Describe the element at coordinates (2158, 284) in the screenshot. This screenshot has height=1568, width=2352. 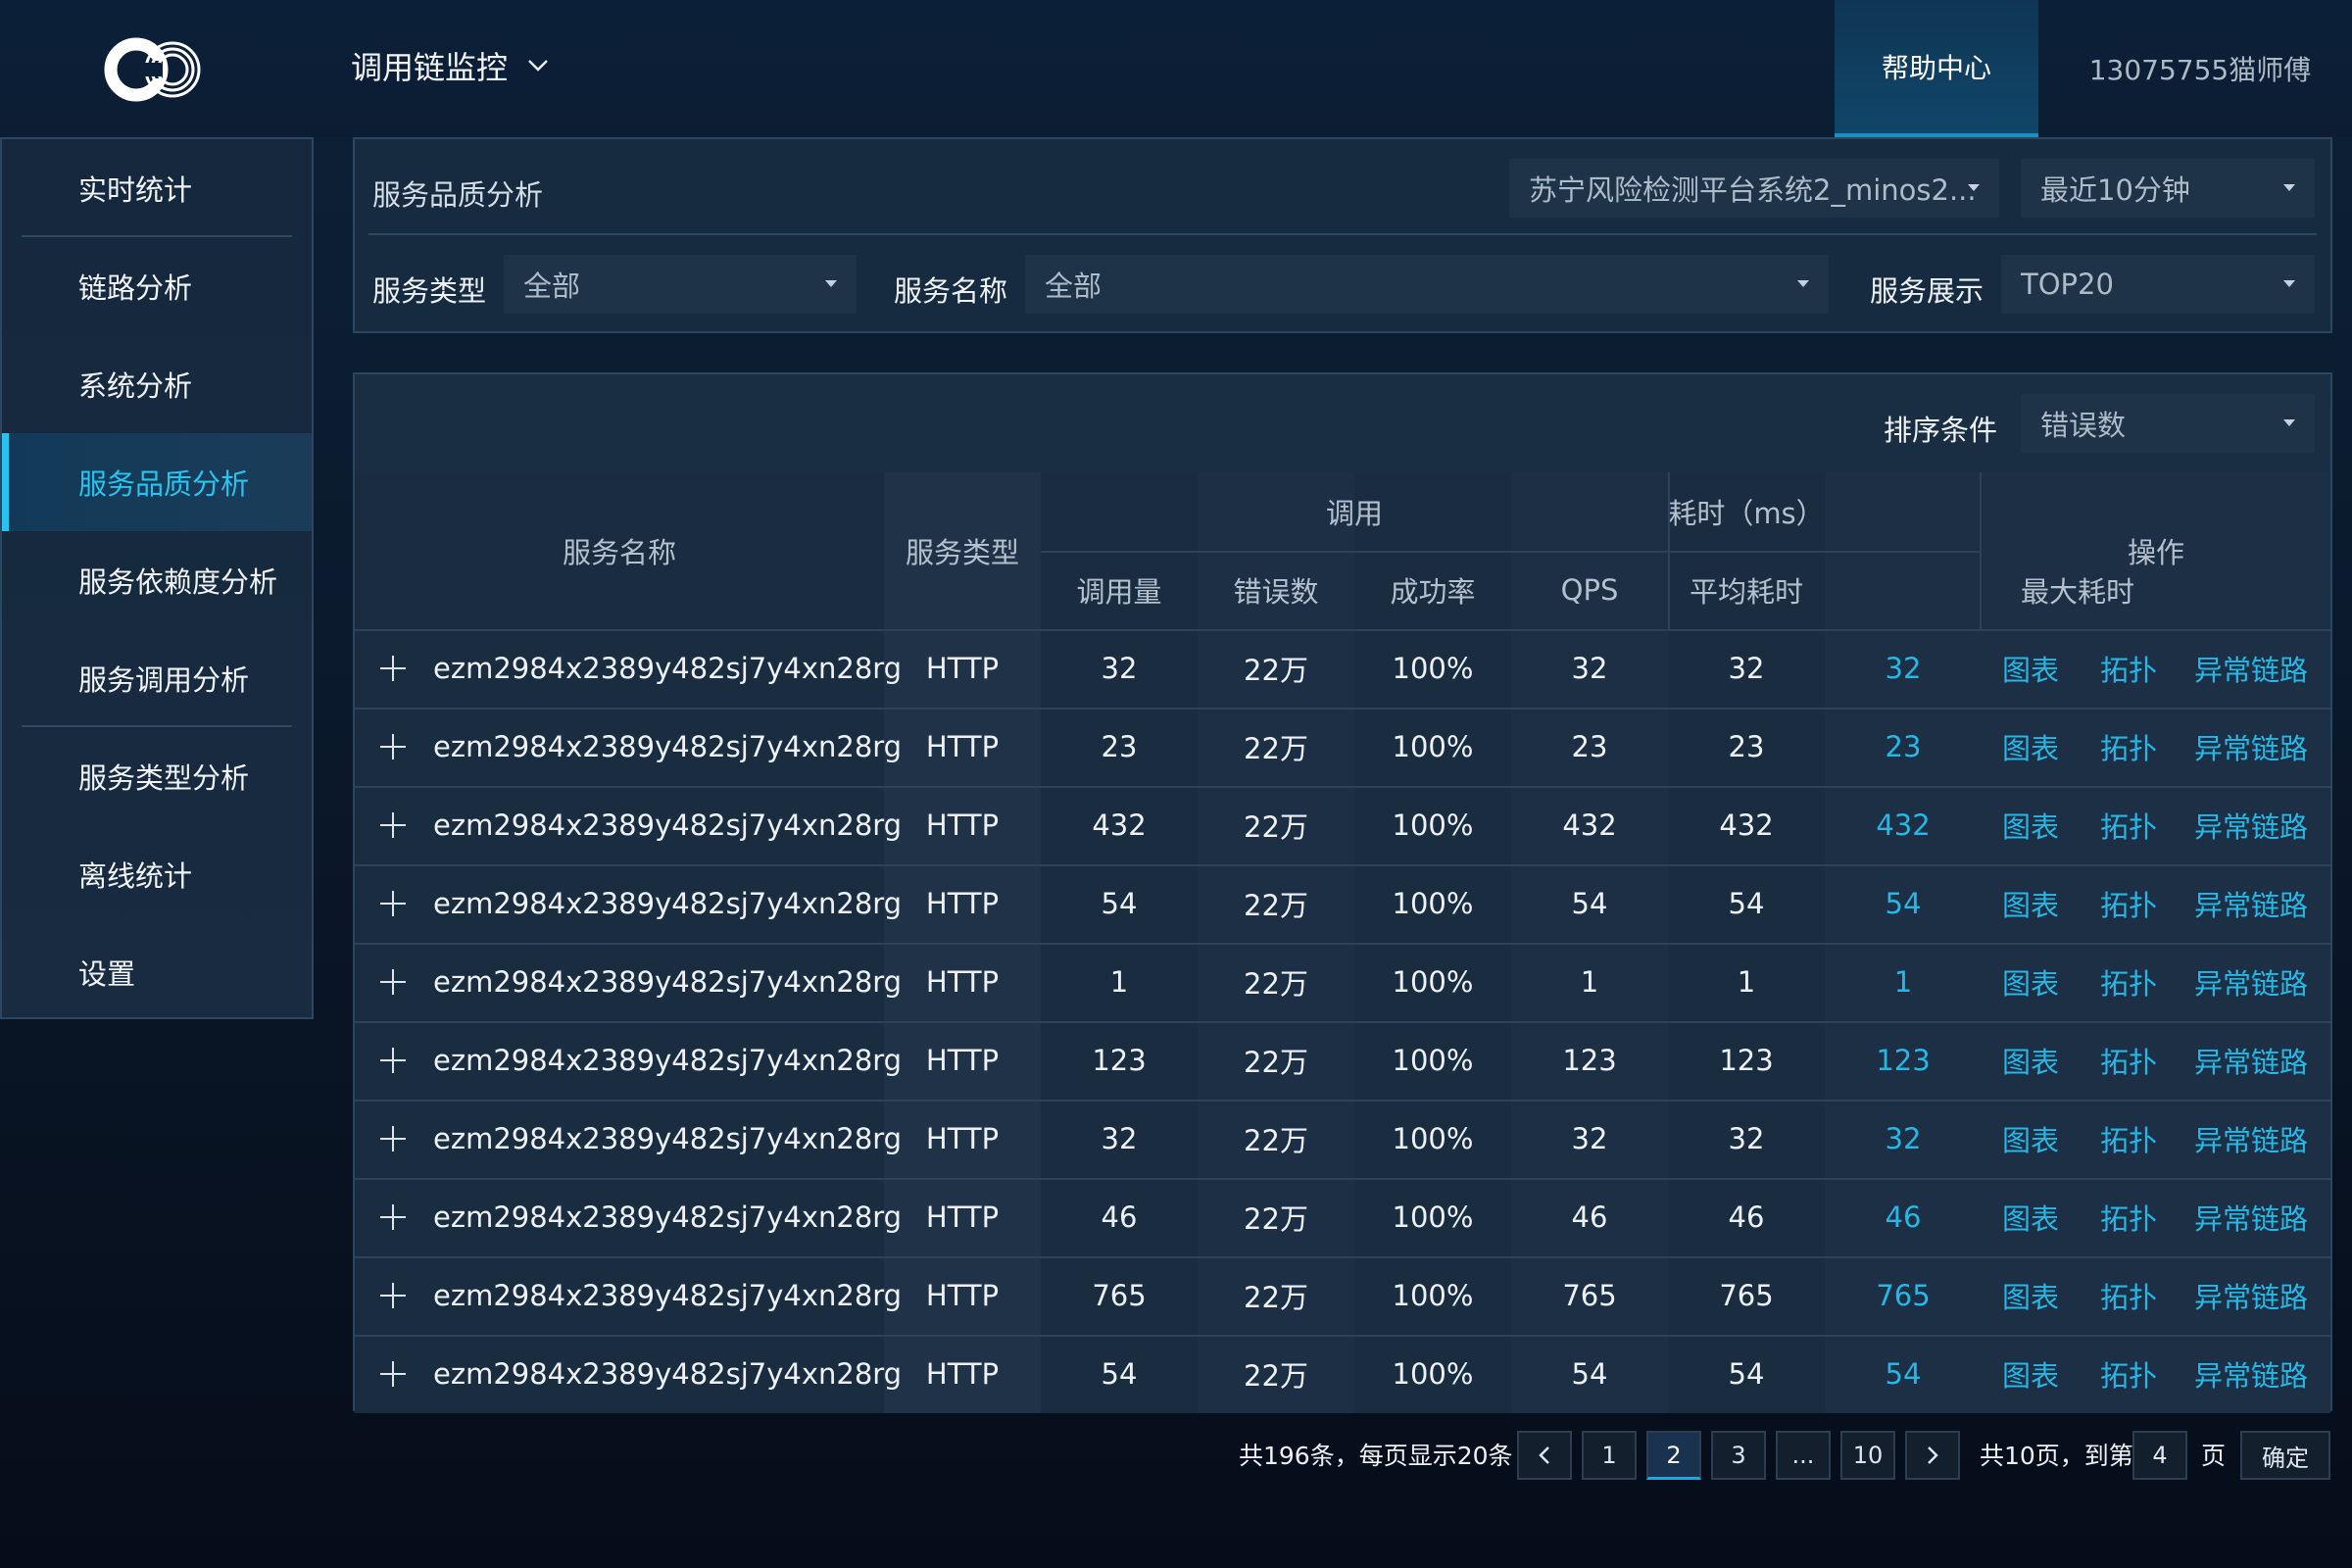
I see `service-display-select: TOP20` at that location.